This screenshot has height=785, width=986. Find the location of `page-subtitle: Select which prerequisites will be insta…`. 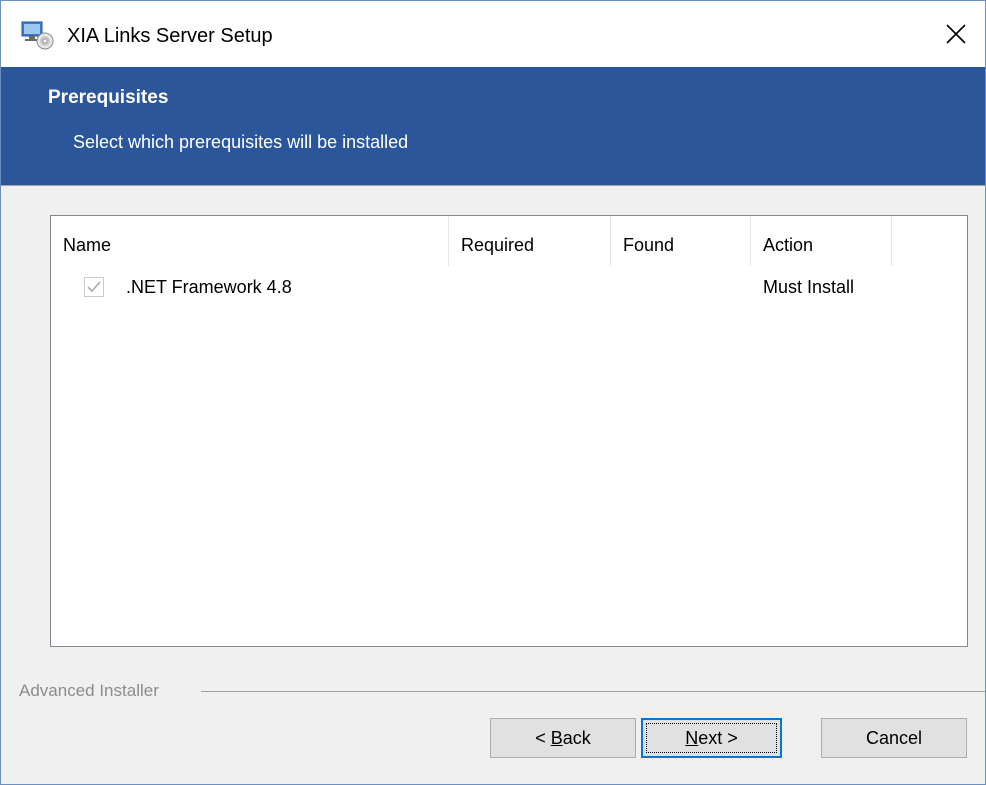

page-subtitle: Select which prerequisites will be insta… is located at coordinates (241, 142).